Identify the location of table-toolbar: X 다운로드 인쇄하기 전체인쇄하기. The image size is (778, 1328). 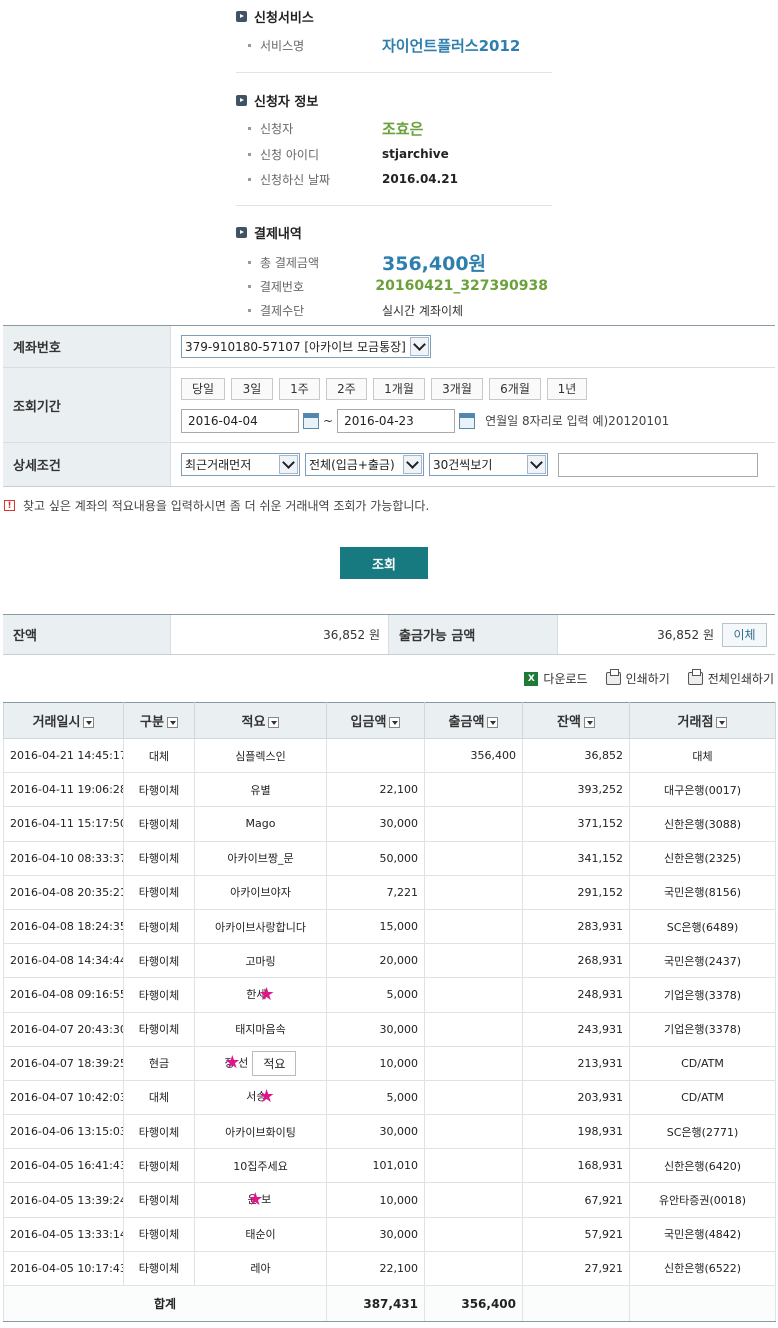
(640, 678).